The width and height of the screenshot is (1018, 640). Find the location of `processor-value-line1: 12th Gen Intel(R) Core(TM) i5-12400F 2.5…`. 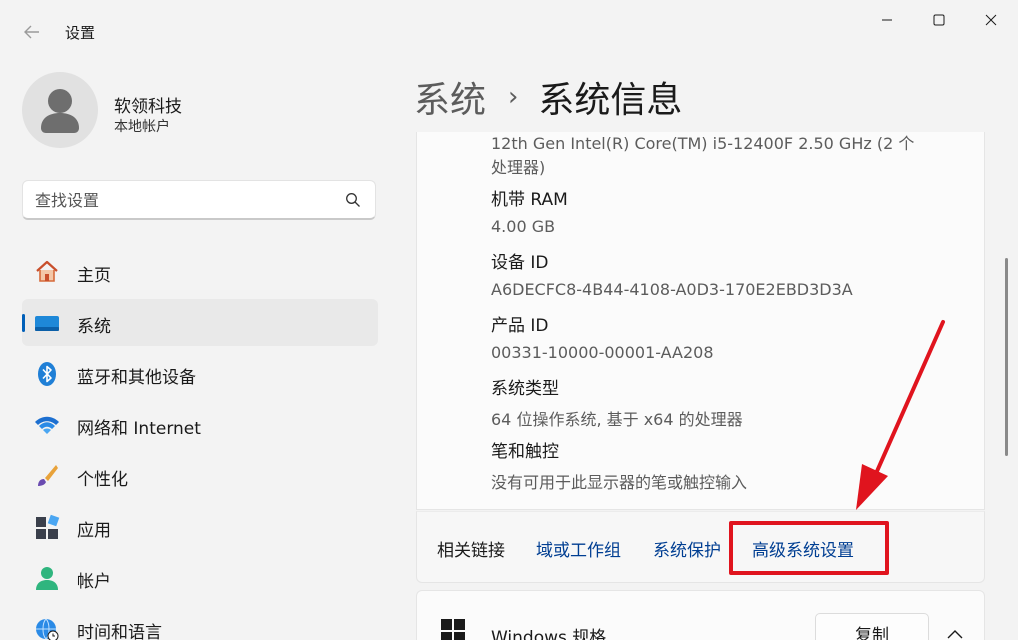

processor-value-line1: 12th Gen Intel(R) Core(TM) i5-12400F 2.5… is located at coordinates (703, 143).